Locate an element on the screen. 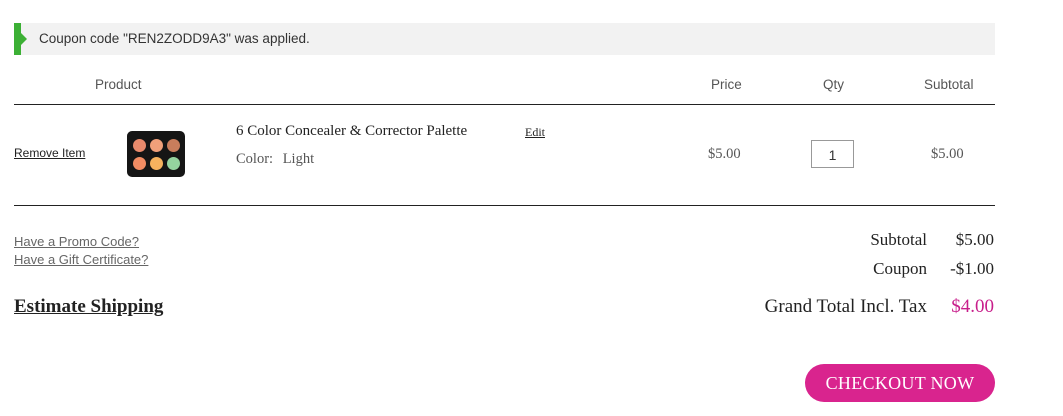  totals-coupon-value: -$1.00 is located at coordinates (972, 268).